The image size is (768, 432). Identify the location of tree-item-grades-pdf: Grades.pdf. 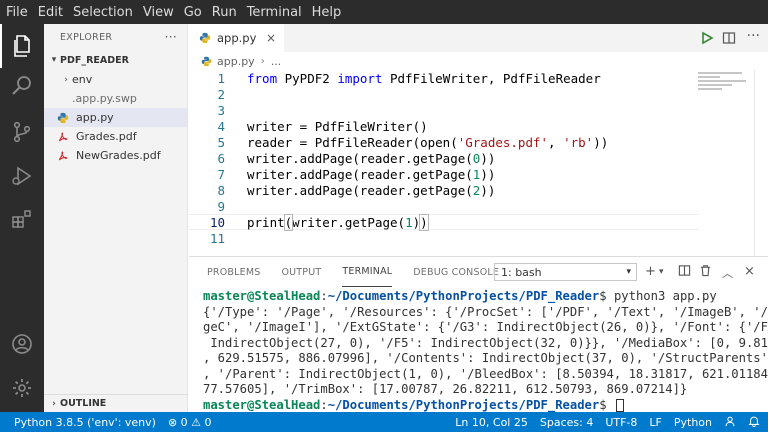
(115, 136).